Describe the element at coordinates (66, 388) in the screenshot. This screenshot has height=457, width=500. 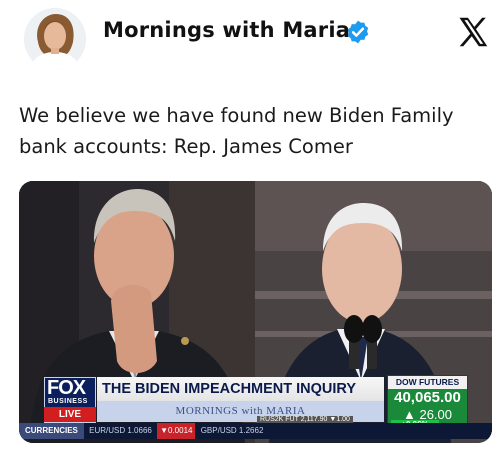
I see `network-logo-text: FOX` at that location.